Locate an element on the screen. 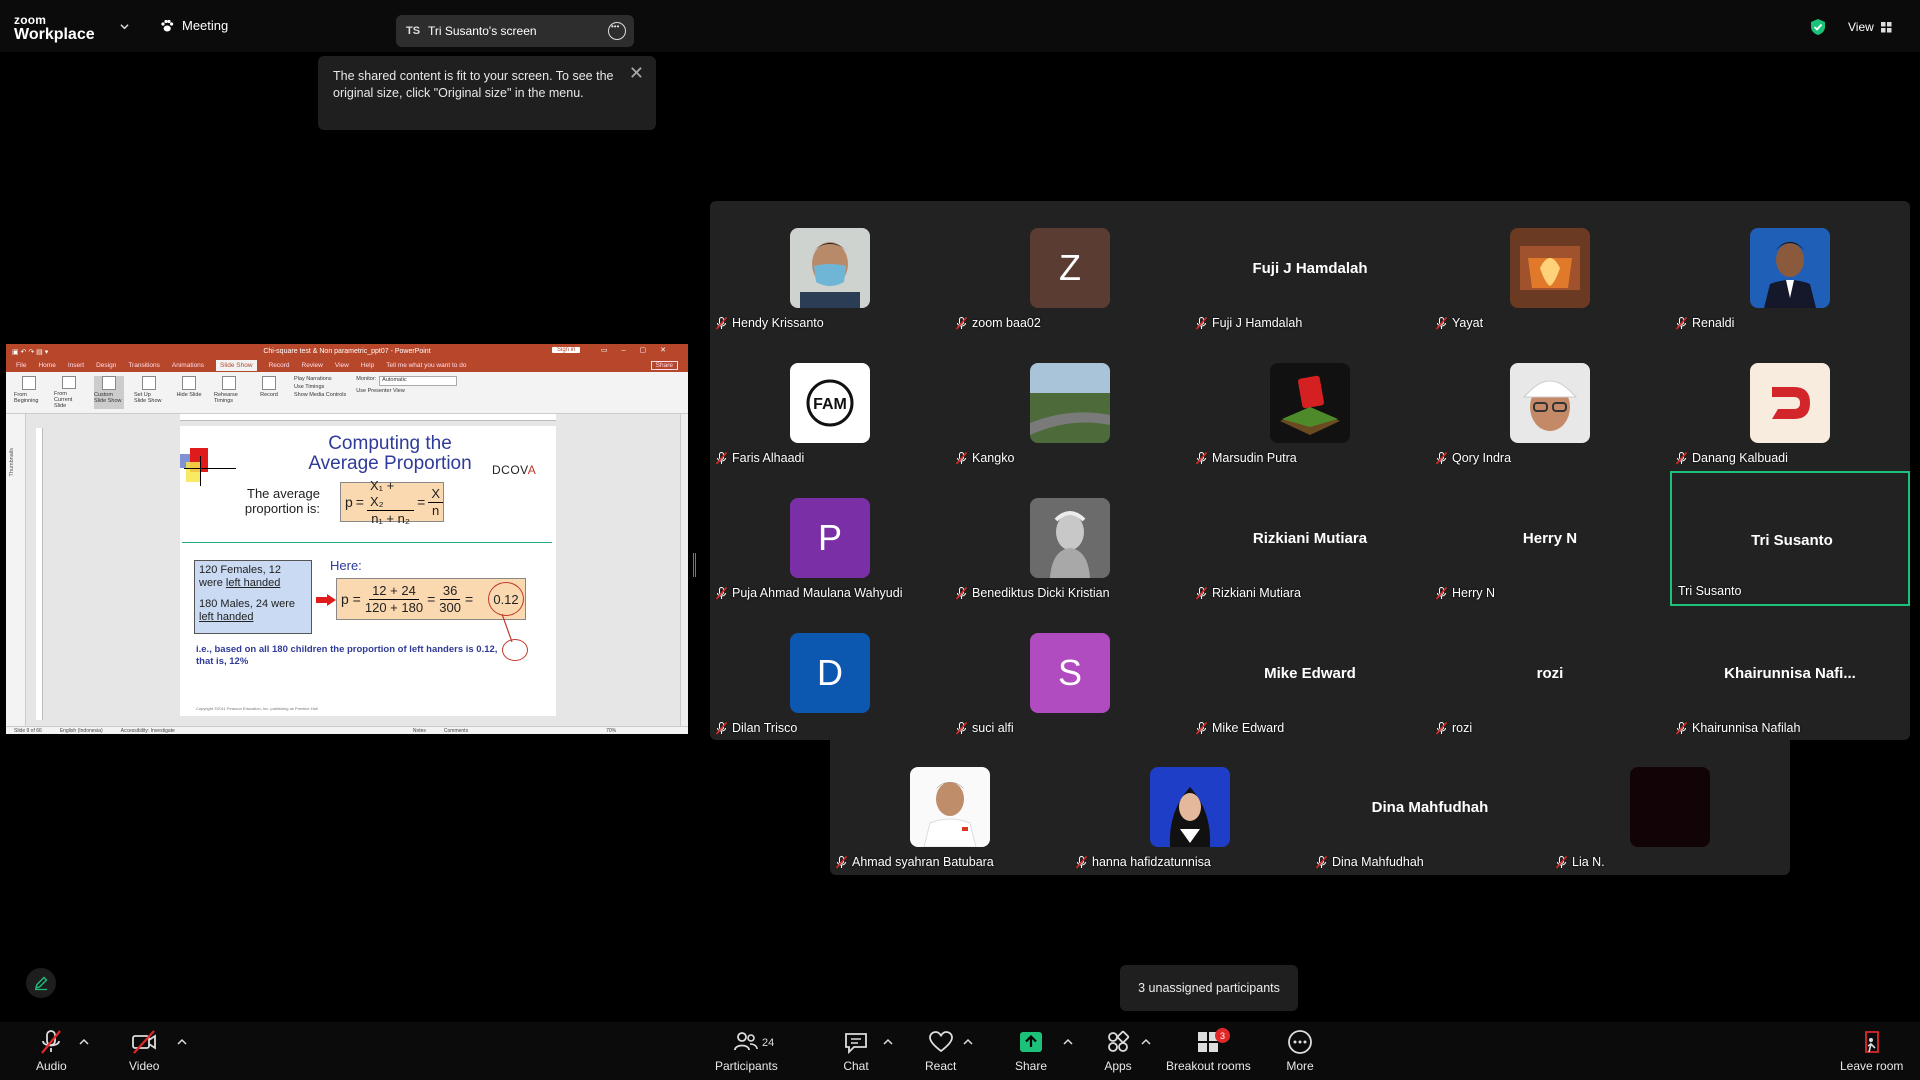 This screenshot has height=1080, width=1920. react-options-caret-icon is located at coordinates (968, 1042).